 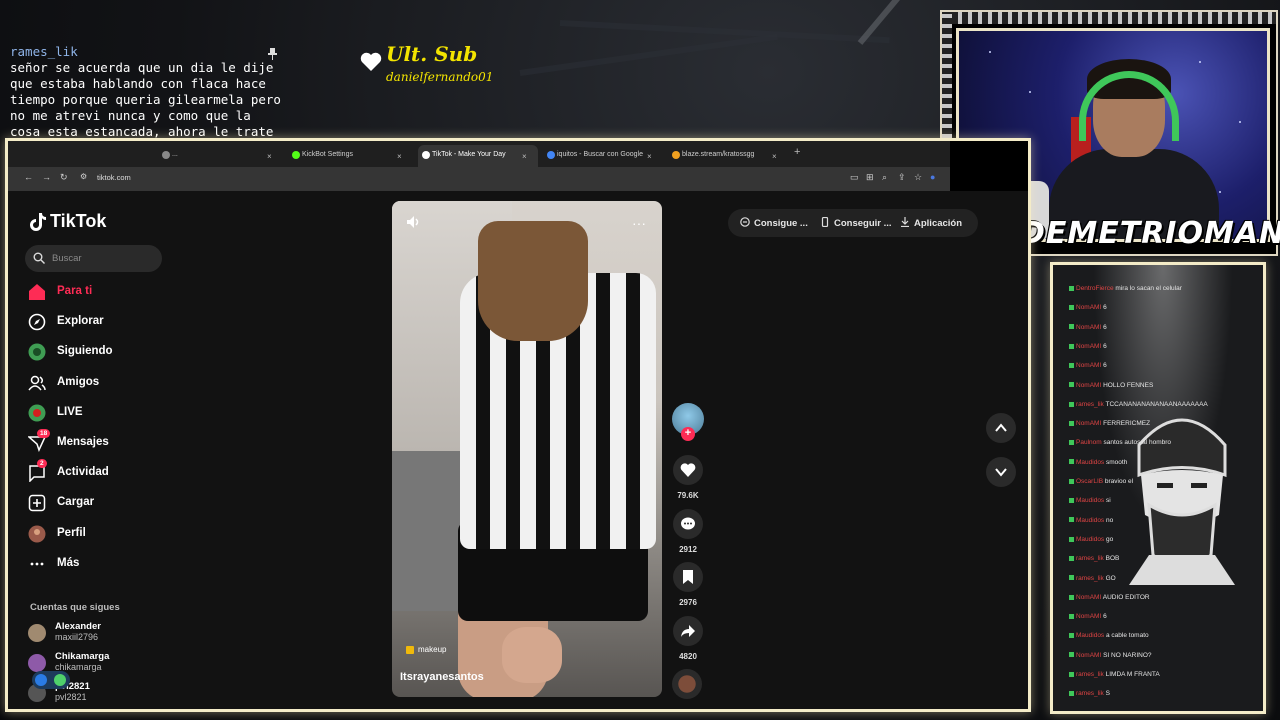 I want to click on tiktok-logo: TikTok, so click(x=68, y=221).